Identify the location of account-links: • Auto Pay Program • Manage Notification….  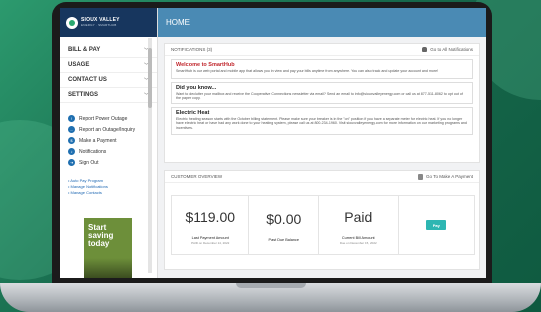
(108, 187).